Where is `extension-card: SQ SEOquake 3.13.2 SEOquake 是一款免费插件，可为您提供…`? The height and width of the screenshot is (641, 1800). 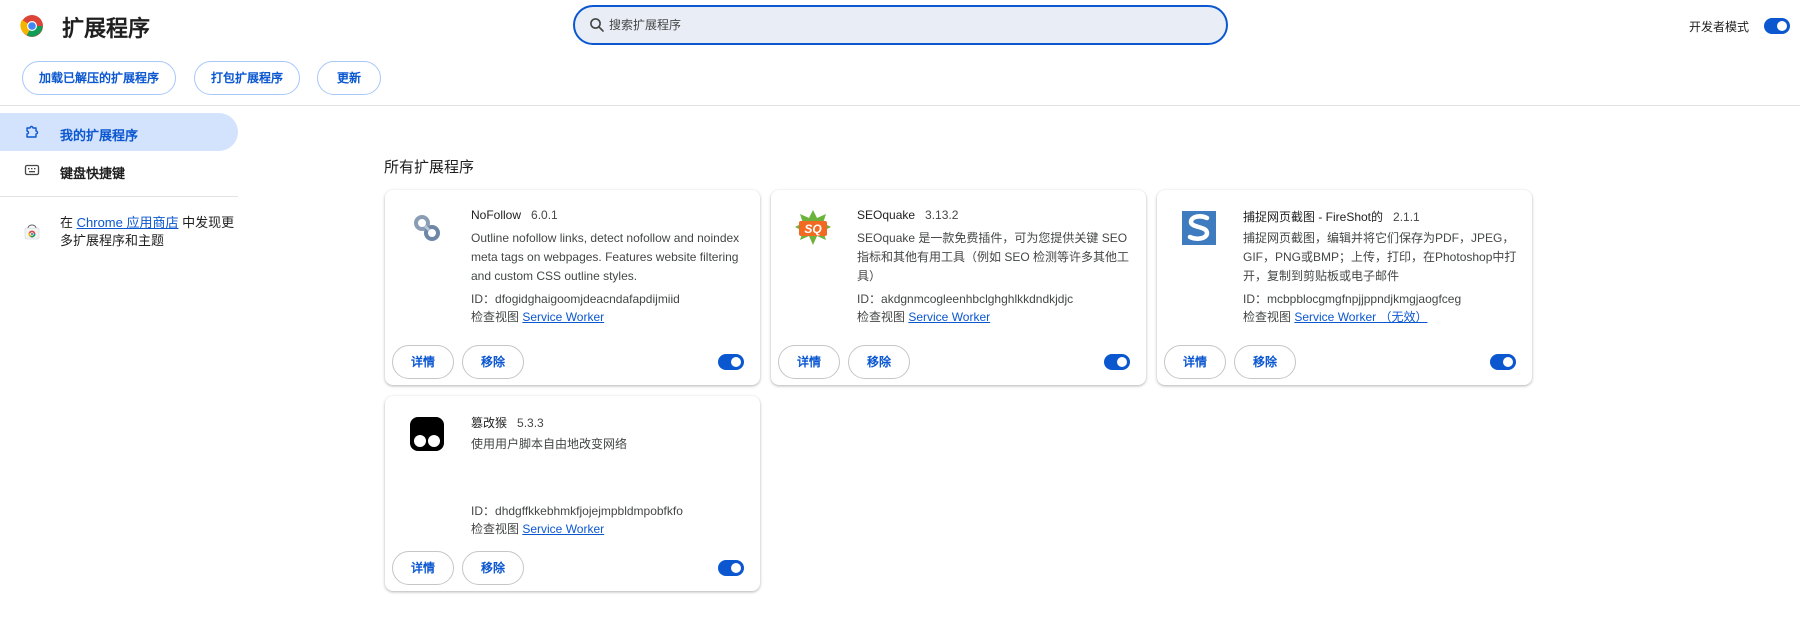
extension-card: SQ SEOquake 3.13.2 SEOquake 是一款免费插件，可为您提供… is located at coordinates (958, 287).